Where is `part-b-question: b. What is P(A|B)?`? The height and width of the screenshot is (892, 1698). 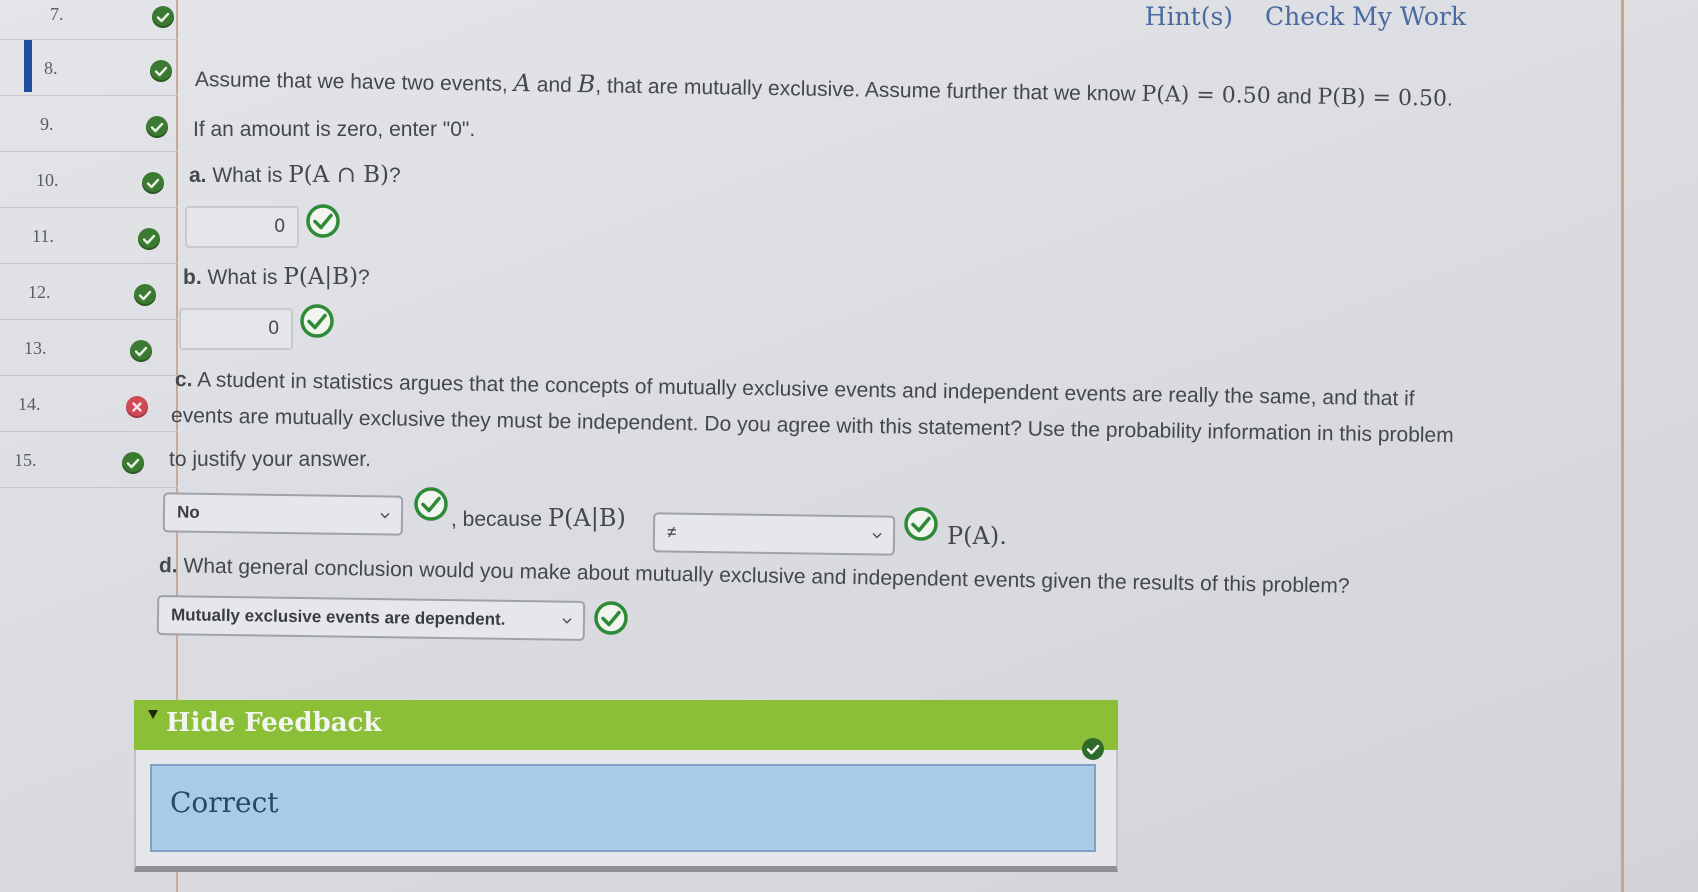
part-b-question: b. What is P(A|B)? is located at coordinates (276, 277).